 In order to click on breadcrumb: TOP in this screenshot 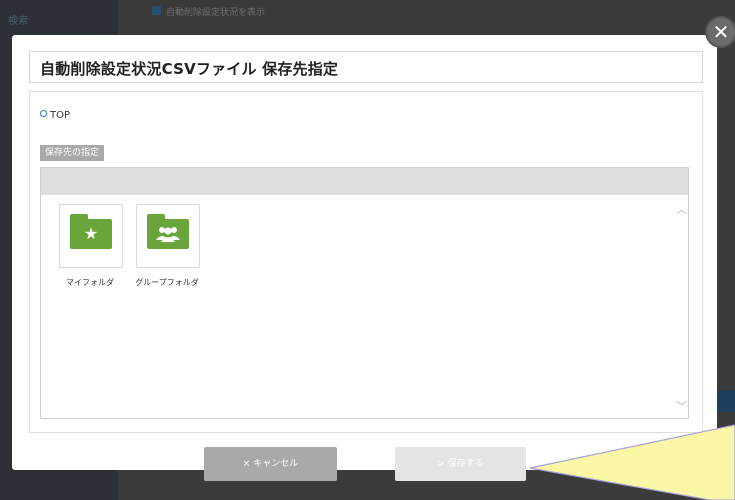, I will do `click(55, 115)`.